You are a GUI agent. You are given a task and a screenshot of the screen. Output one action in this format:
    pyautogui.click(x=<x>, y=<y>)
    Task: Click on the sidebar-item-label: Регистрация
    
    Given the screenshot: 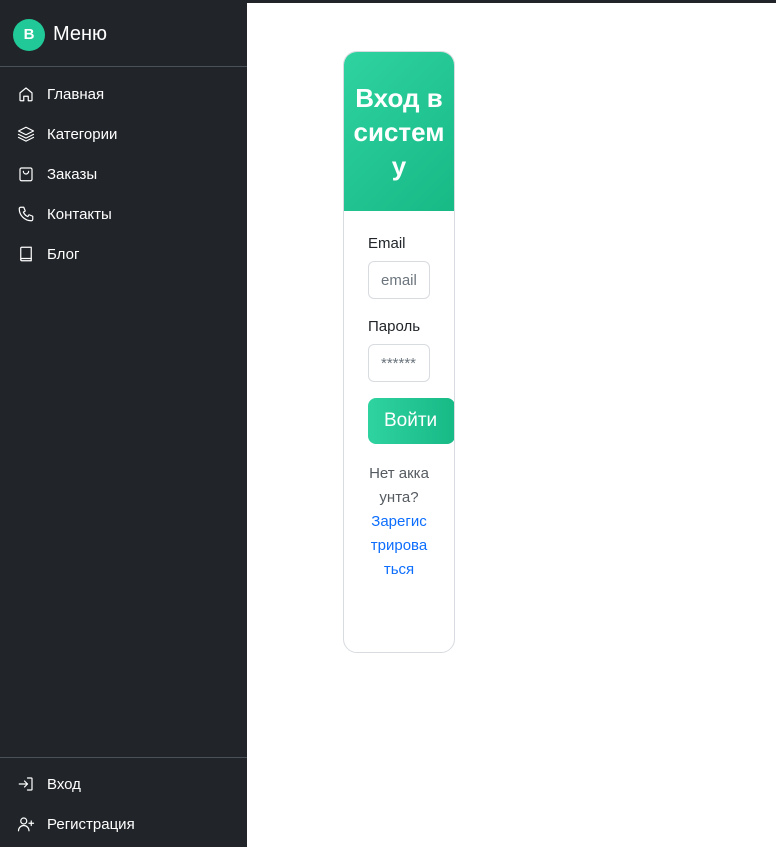 What is the action you would take?
    pyautogui.click(x=91, y=824)
    